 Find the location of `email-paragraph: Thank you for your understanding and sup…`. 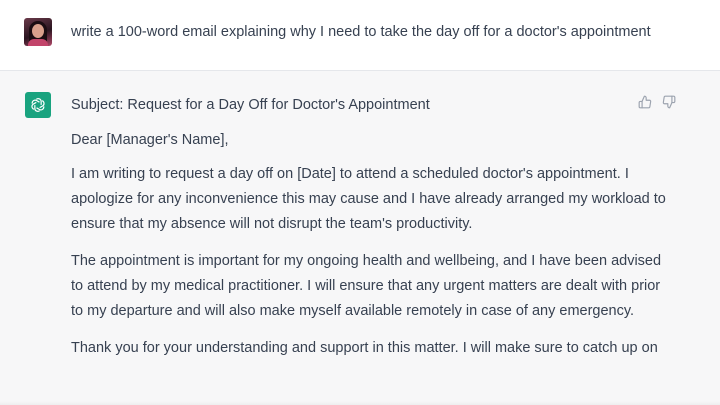

email-paragraph: Thank you for your understanding and sup… is located at coordinates (364, 348).